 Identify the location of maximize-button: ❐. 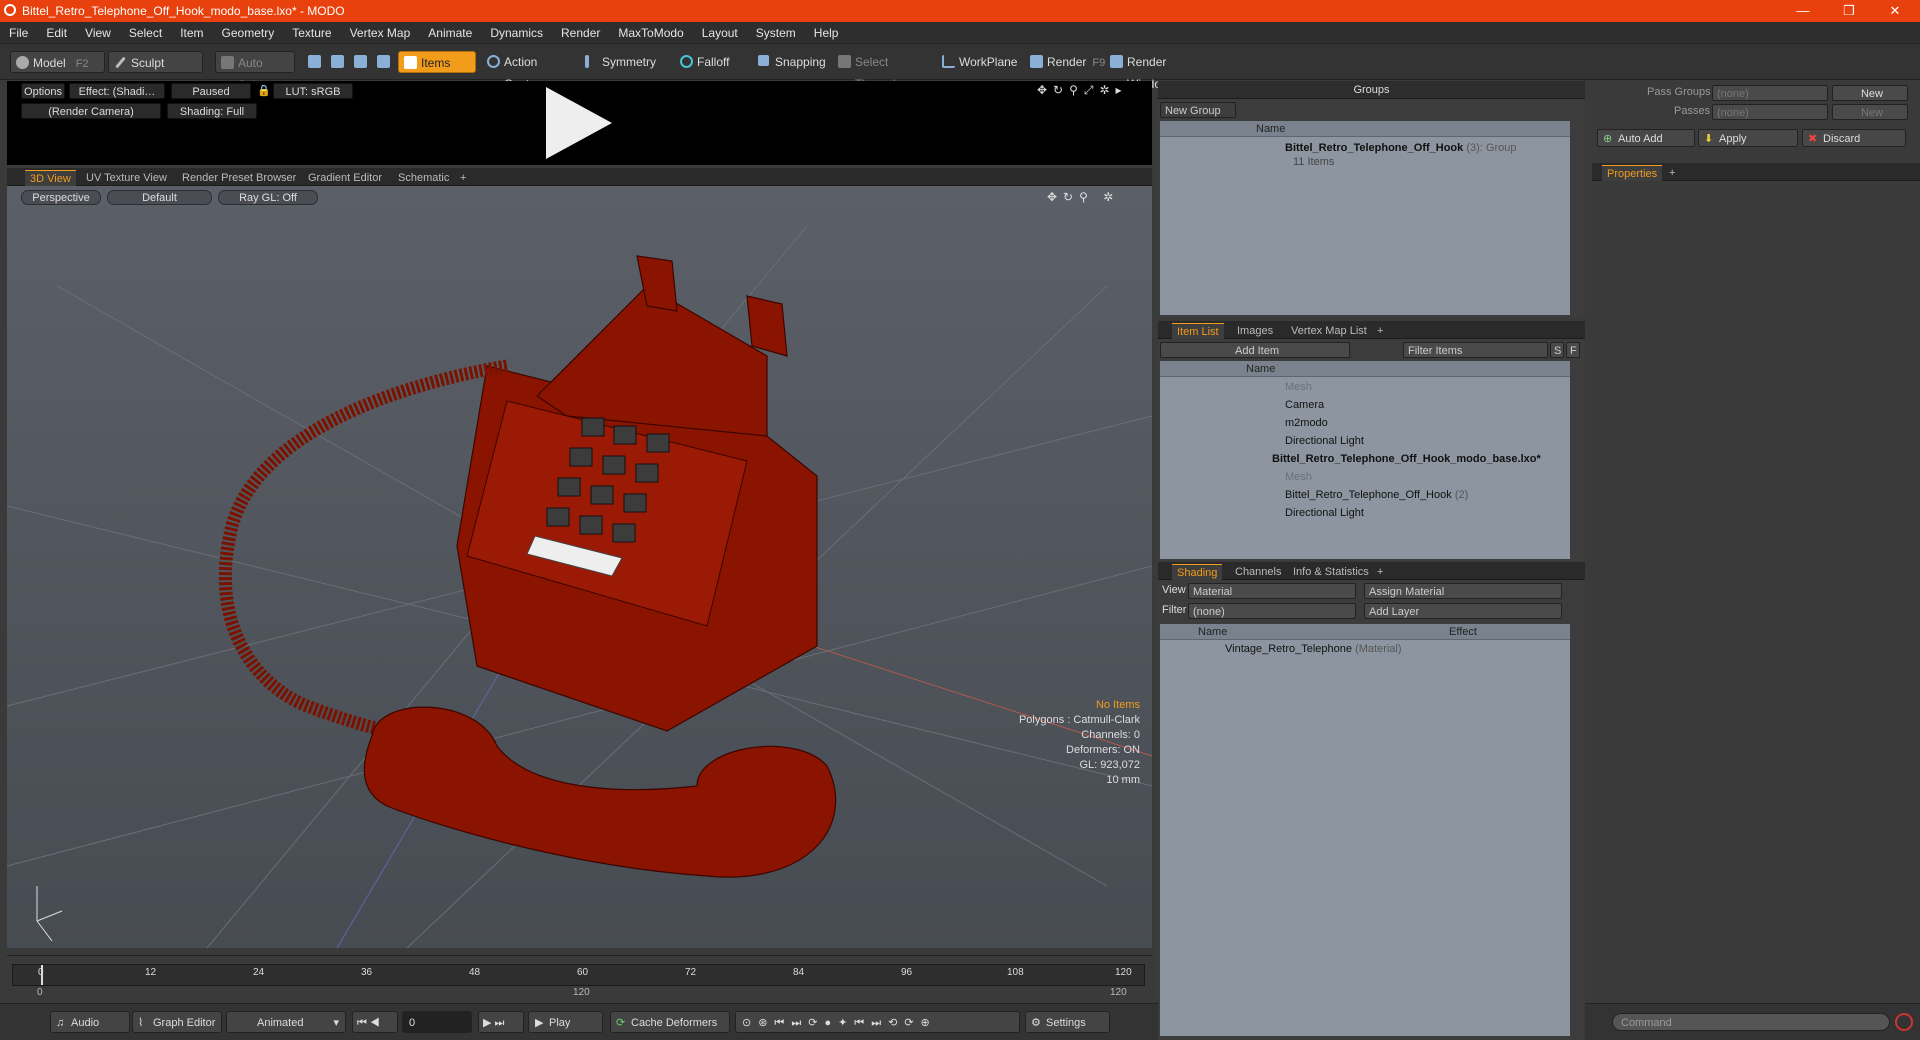
(1849, 11).